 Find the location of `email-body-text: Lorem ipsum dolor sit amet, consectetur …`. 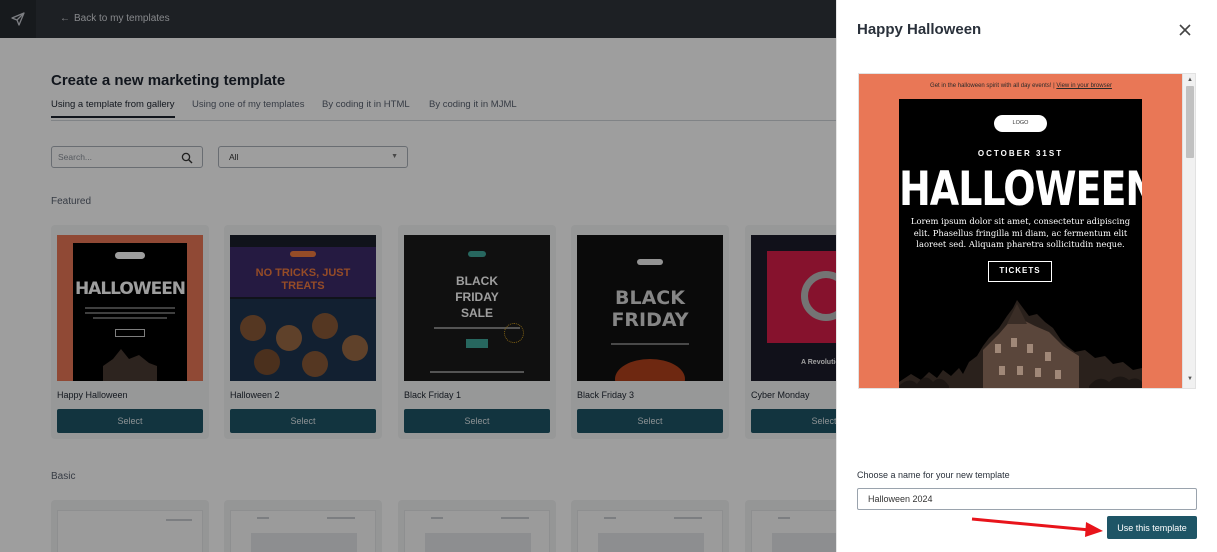

email-body-text: Lorem ipsum dolor sit amet, consectetur … is located at coordinates (1020, 232).